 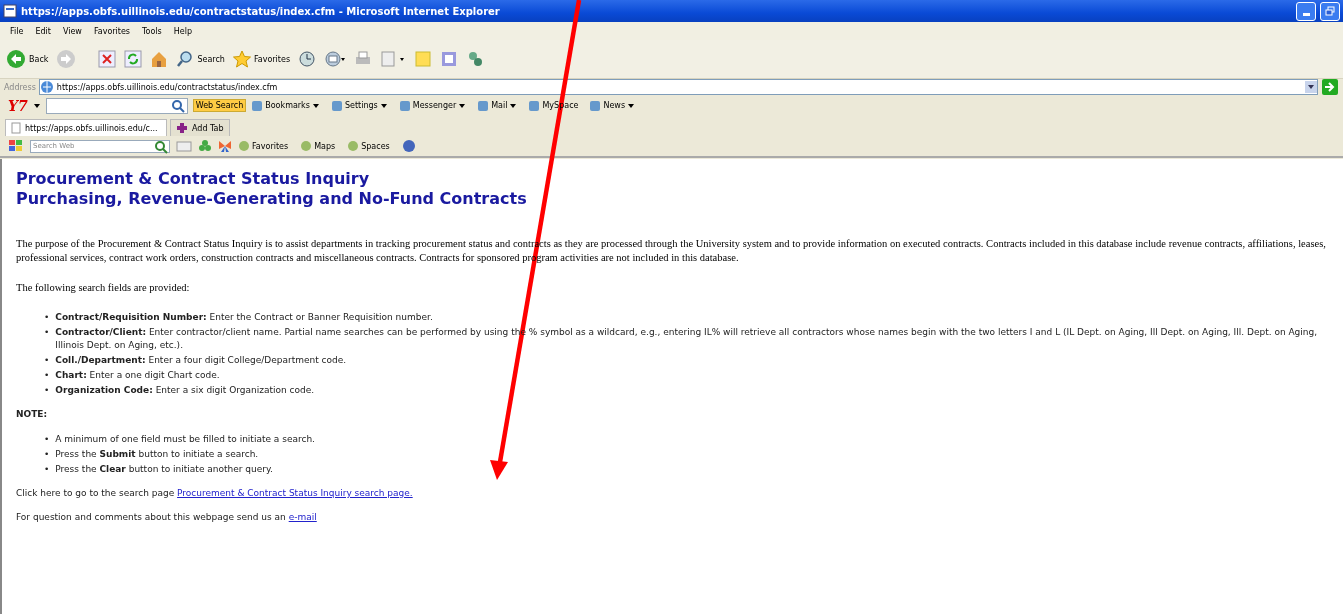 I want to click on field-description: Organization Code: Enter a six digit Organization code., so click(x=185, y=390).